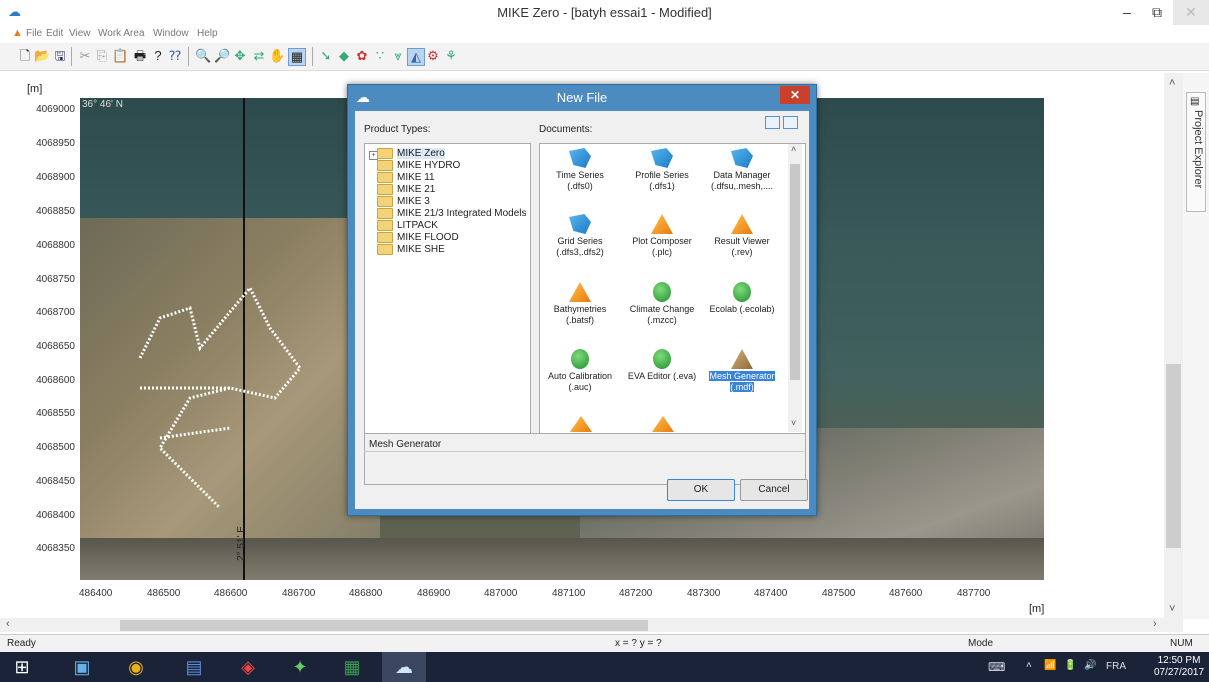  What do you see at coordinates (55, 109) in the screenshot?
I see `y-tick-label: 4069000` at bounding box center [55, 109].